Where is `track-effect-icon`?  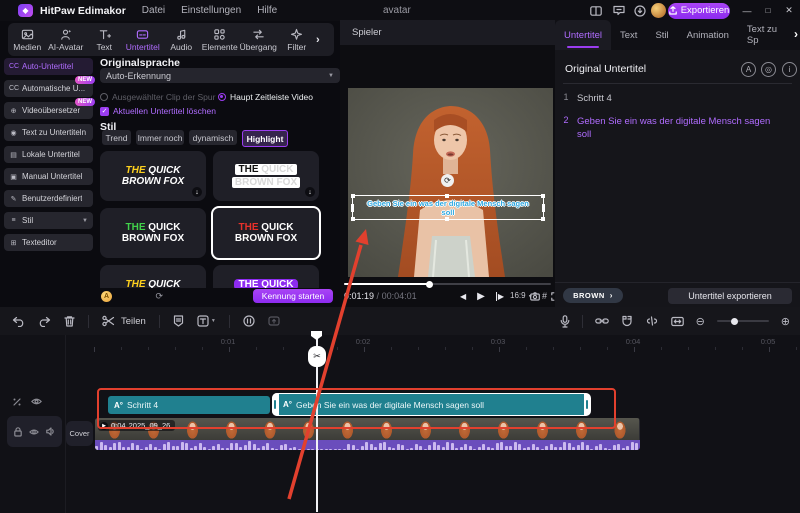
track-effect-icon is located at coordinates (17, 402).